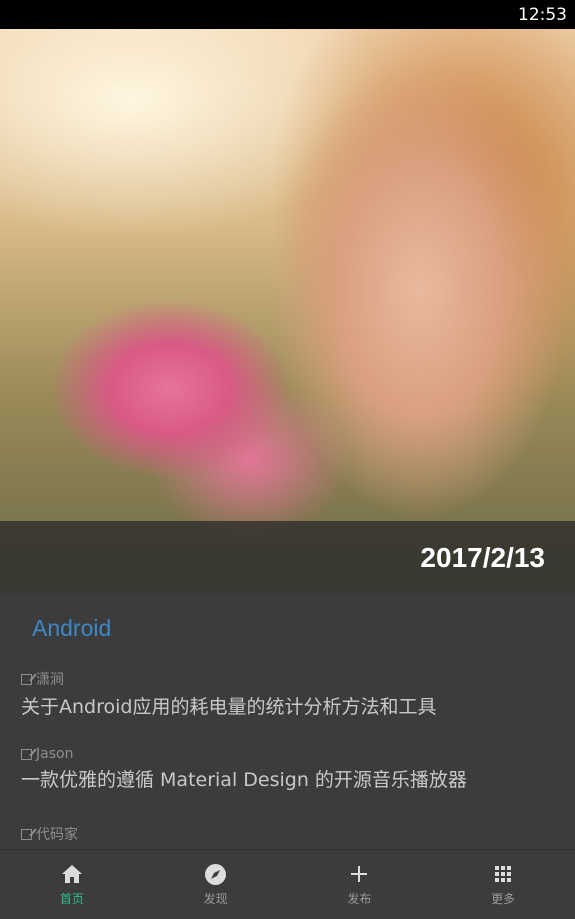 Image resolution: width=575 pixels, height=919 pixels. I want to click on author: 潇涧, so click(50, 680).